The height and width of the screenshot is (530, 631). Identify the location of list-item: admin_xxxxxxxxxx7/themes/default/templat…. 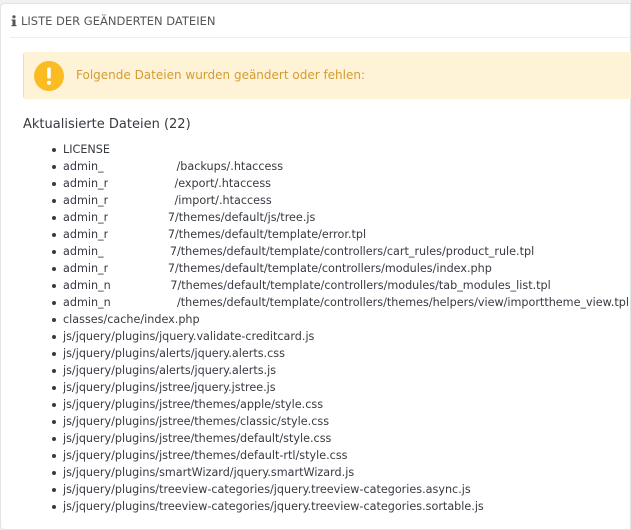
(340, 251).